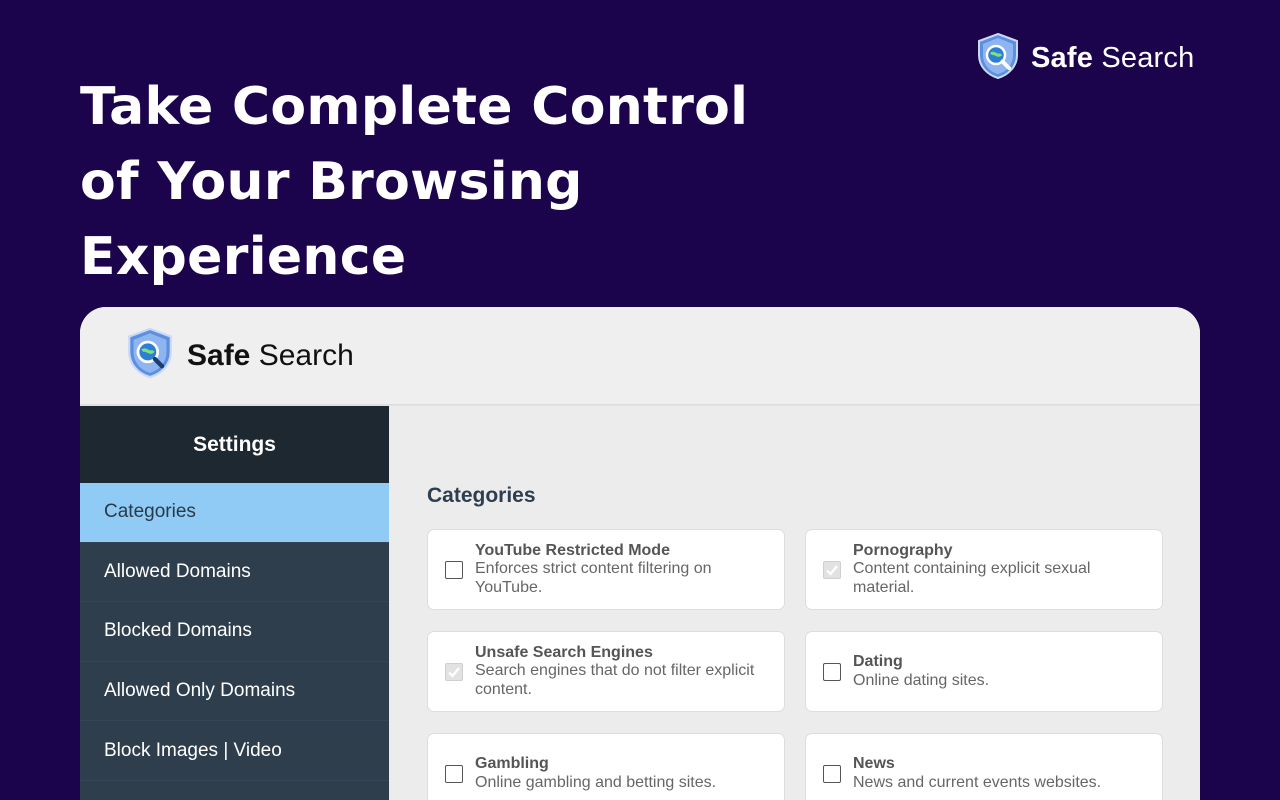  Describe the element at coordinates (921, 680) in the screenshot. I see `category-desc: Online dating sites.` at that location.